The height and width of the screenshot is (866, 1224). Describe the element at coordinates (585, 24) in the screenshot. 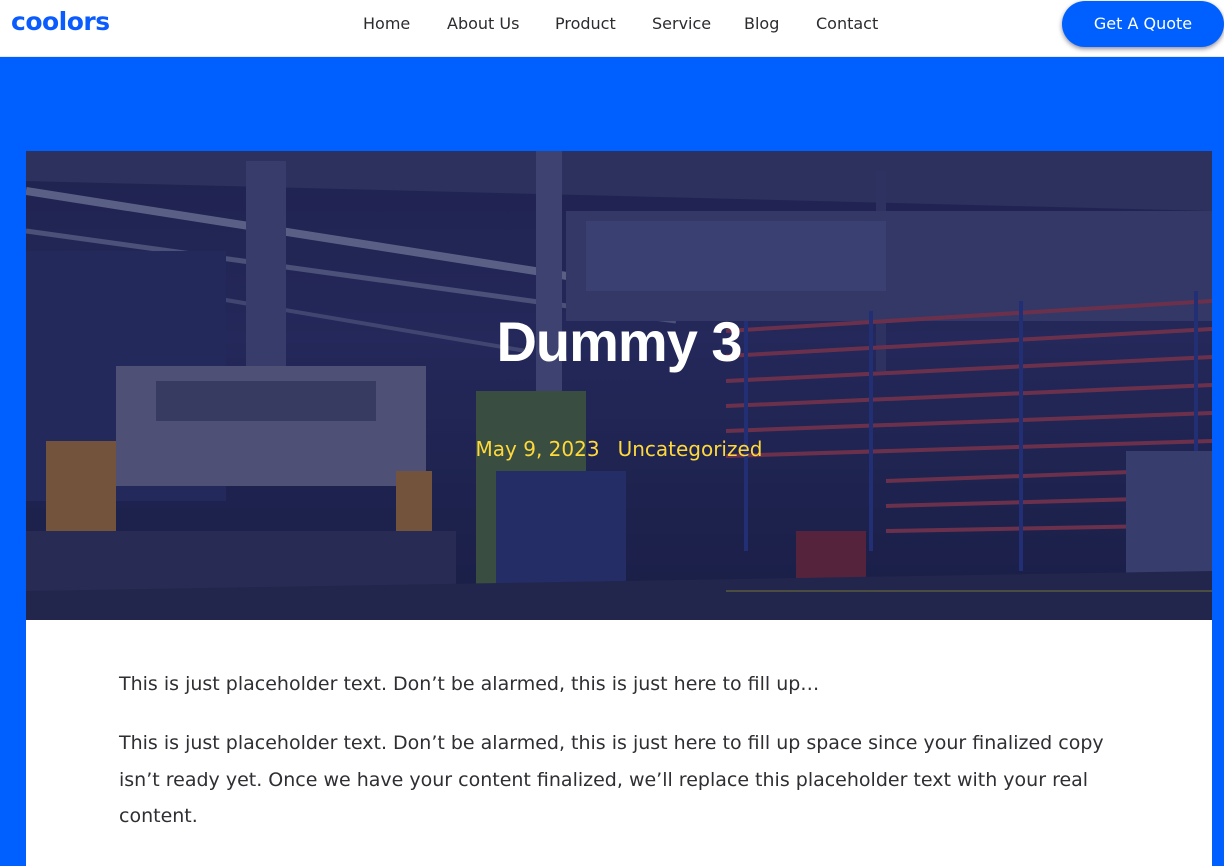

I see `nav-product: Product` at that location.